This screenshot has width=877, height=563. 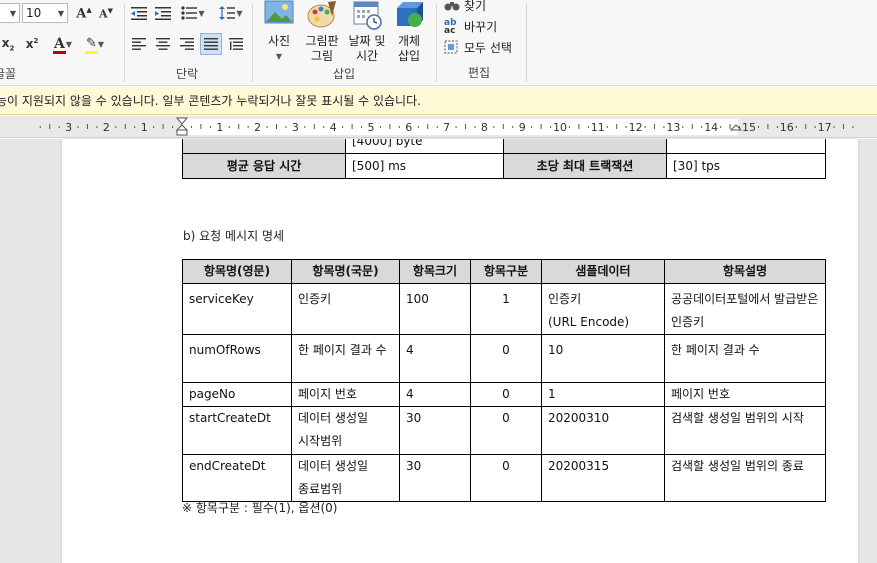 What do you see at coordinates (825, 127) in the screenshot?
I see `ruler-number: 17` at bounding box center [825, 127].